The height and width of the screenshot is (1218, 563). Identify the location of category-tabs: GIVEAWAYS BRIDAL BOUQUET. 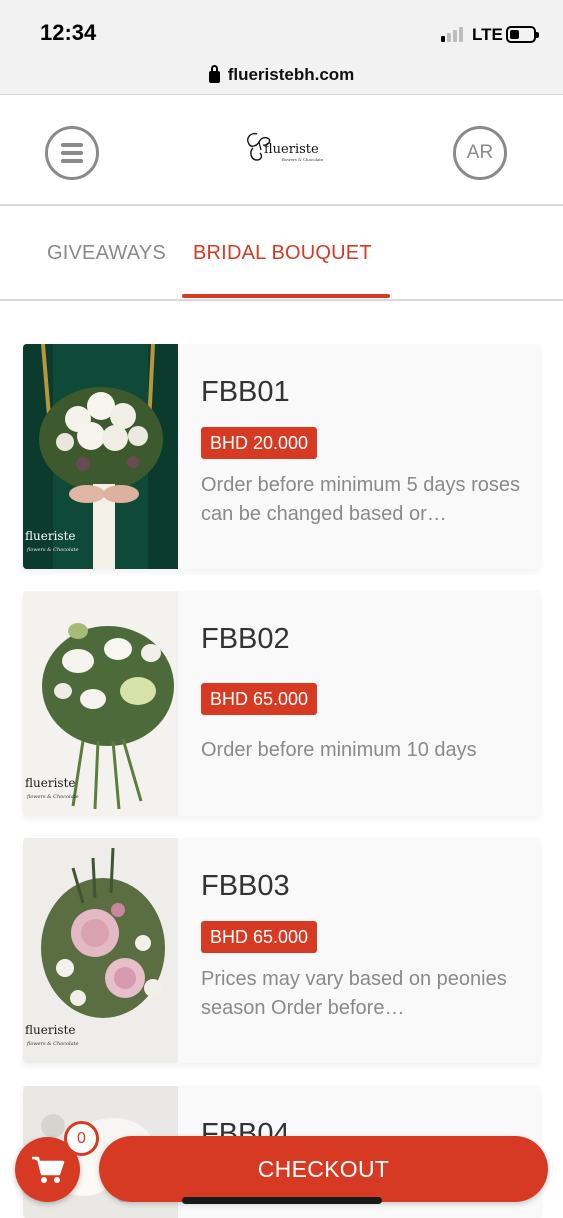
(281, 253).